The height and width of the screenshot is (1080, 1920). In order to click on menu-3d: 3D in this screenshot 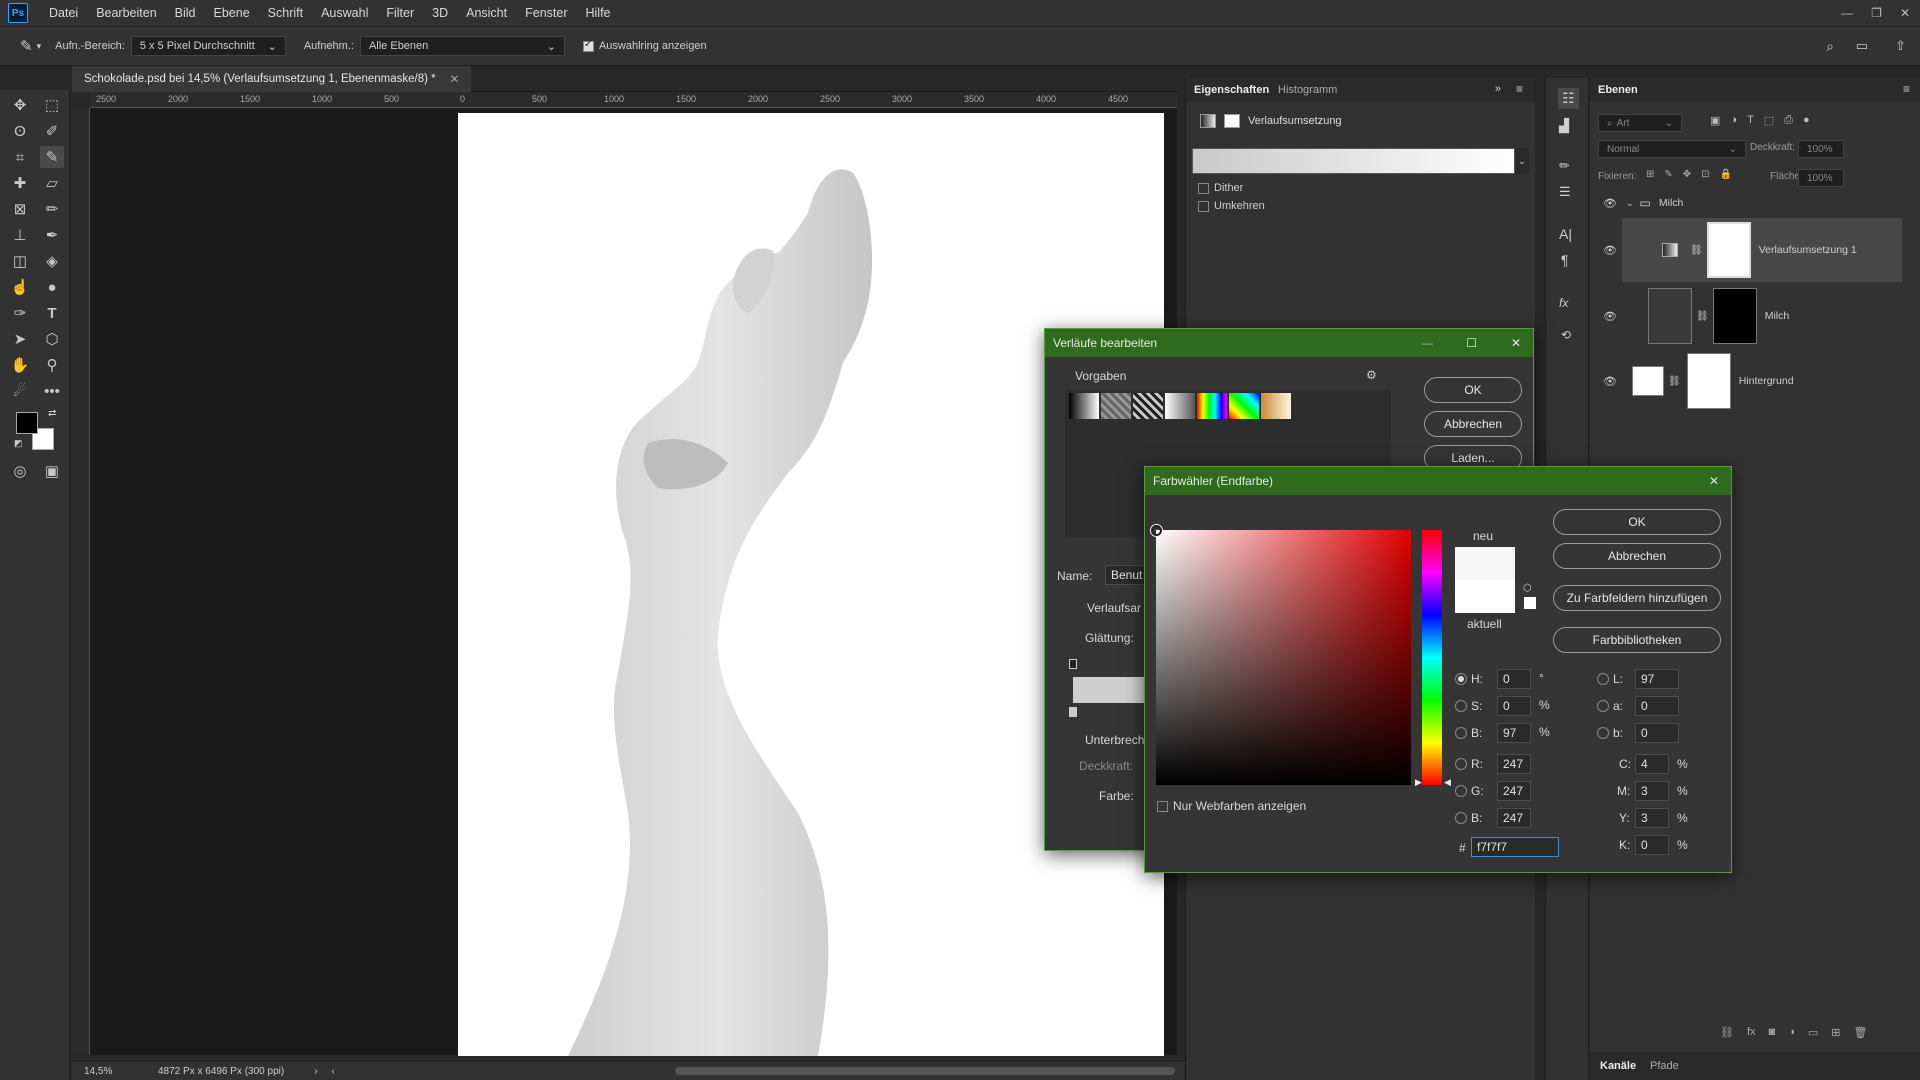, I will do `click(440, 13)`.